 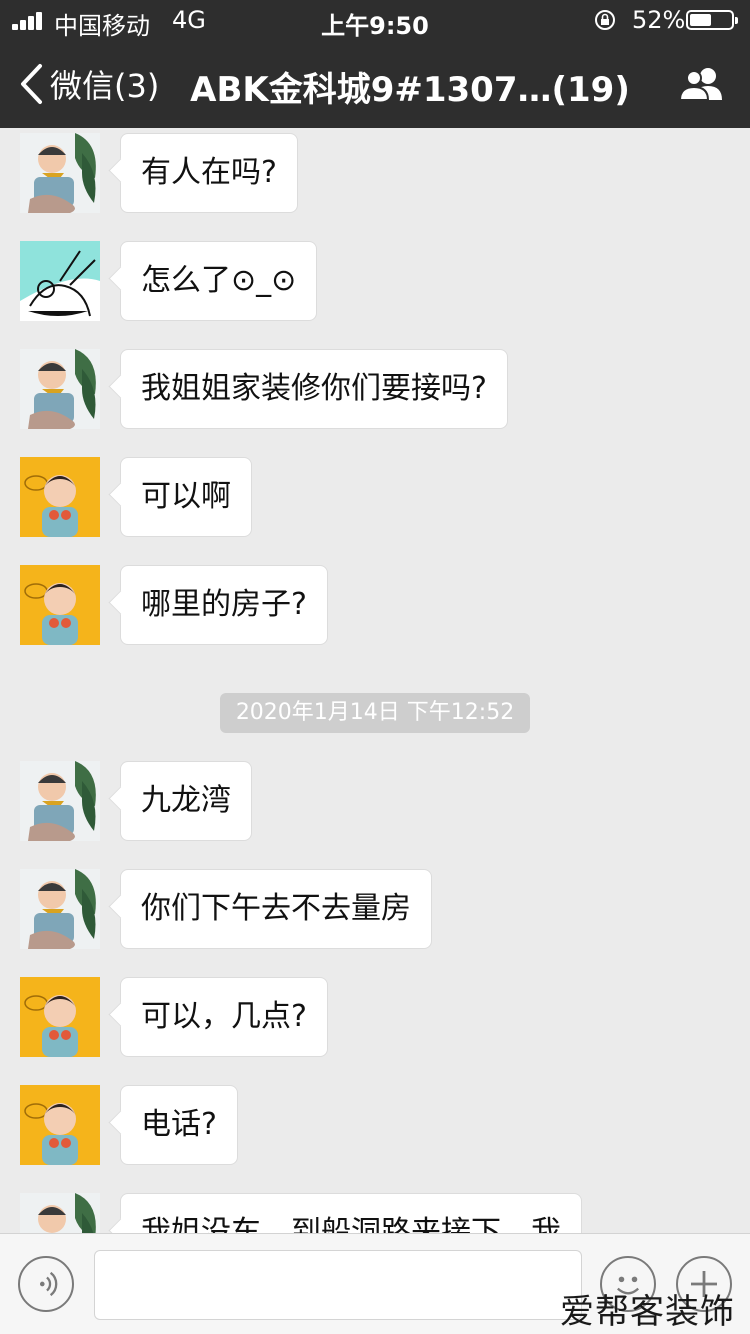 I want to click on message-bubble: 有人在吗?, so click(x=209, y=173).